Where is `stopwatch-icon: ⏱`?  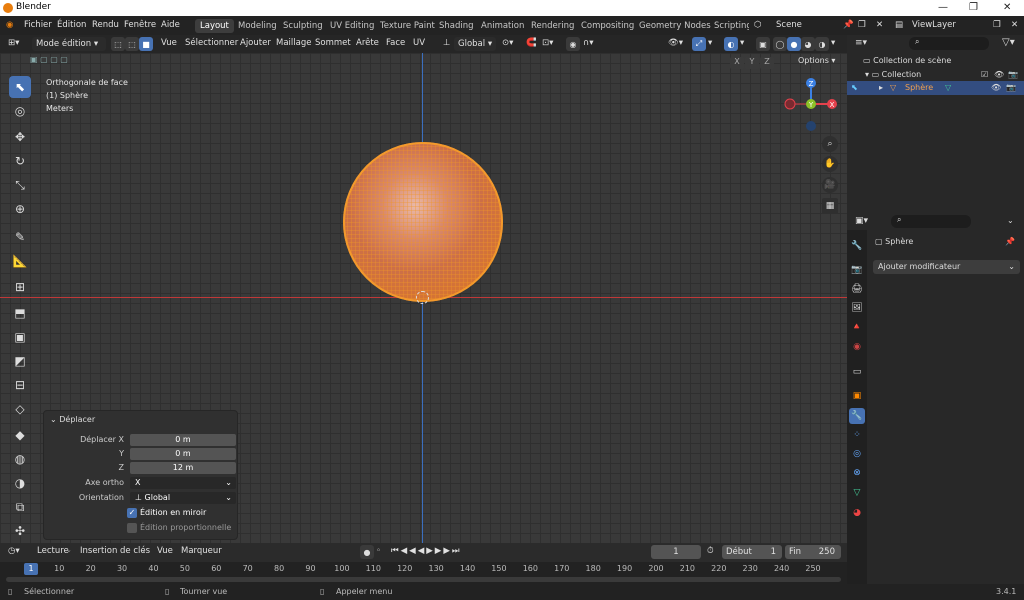
stopwatch-icon: ⏱ is located at coordinates (710, 551).